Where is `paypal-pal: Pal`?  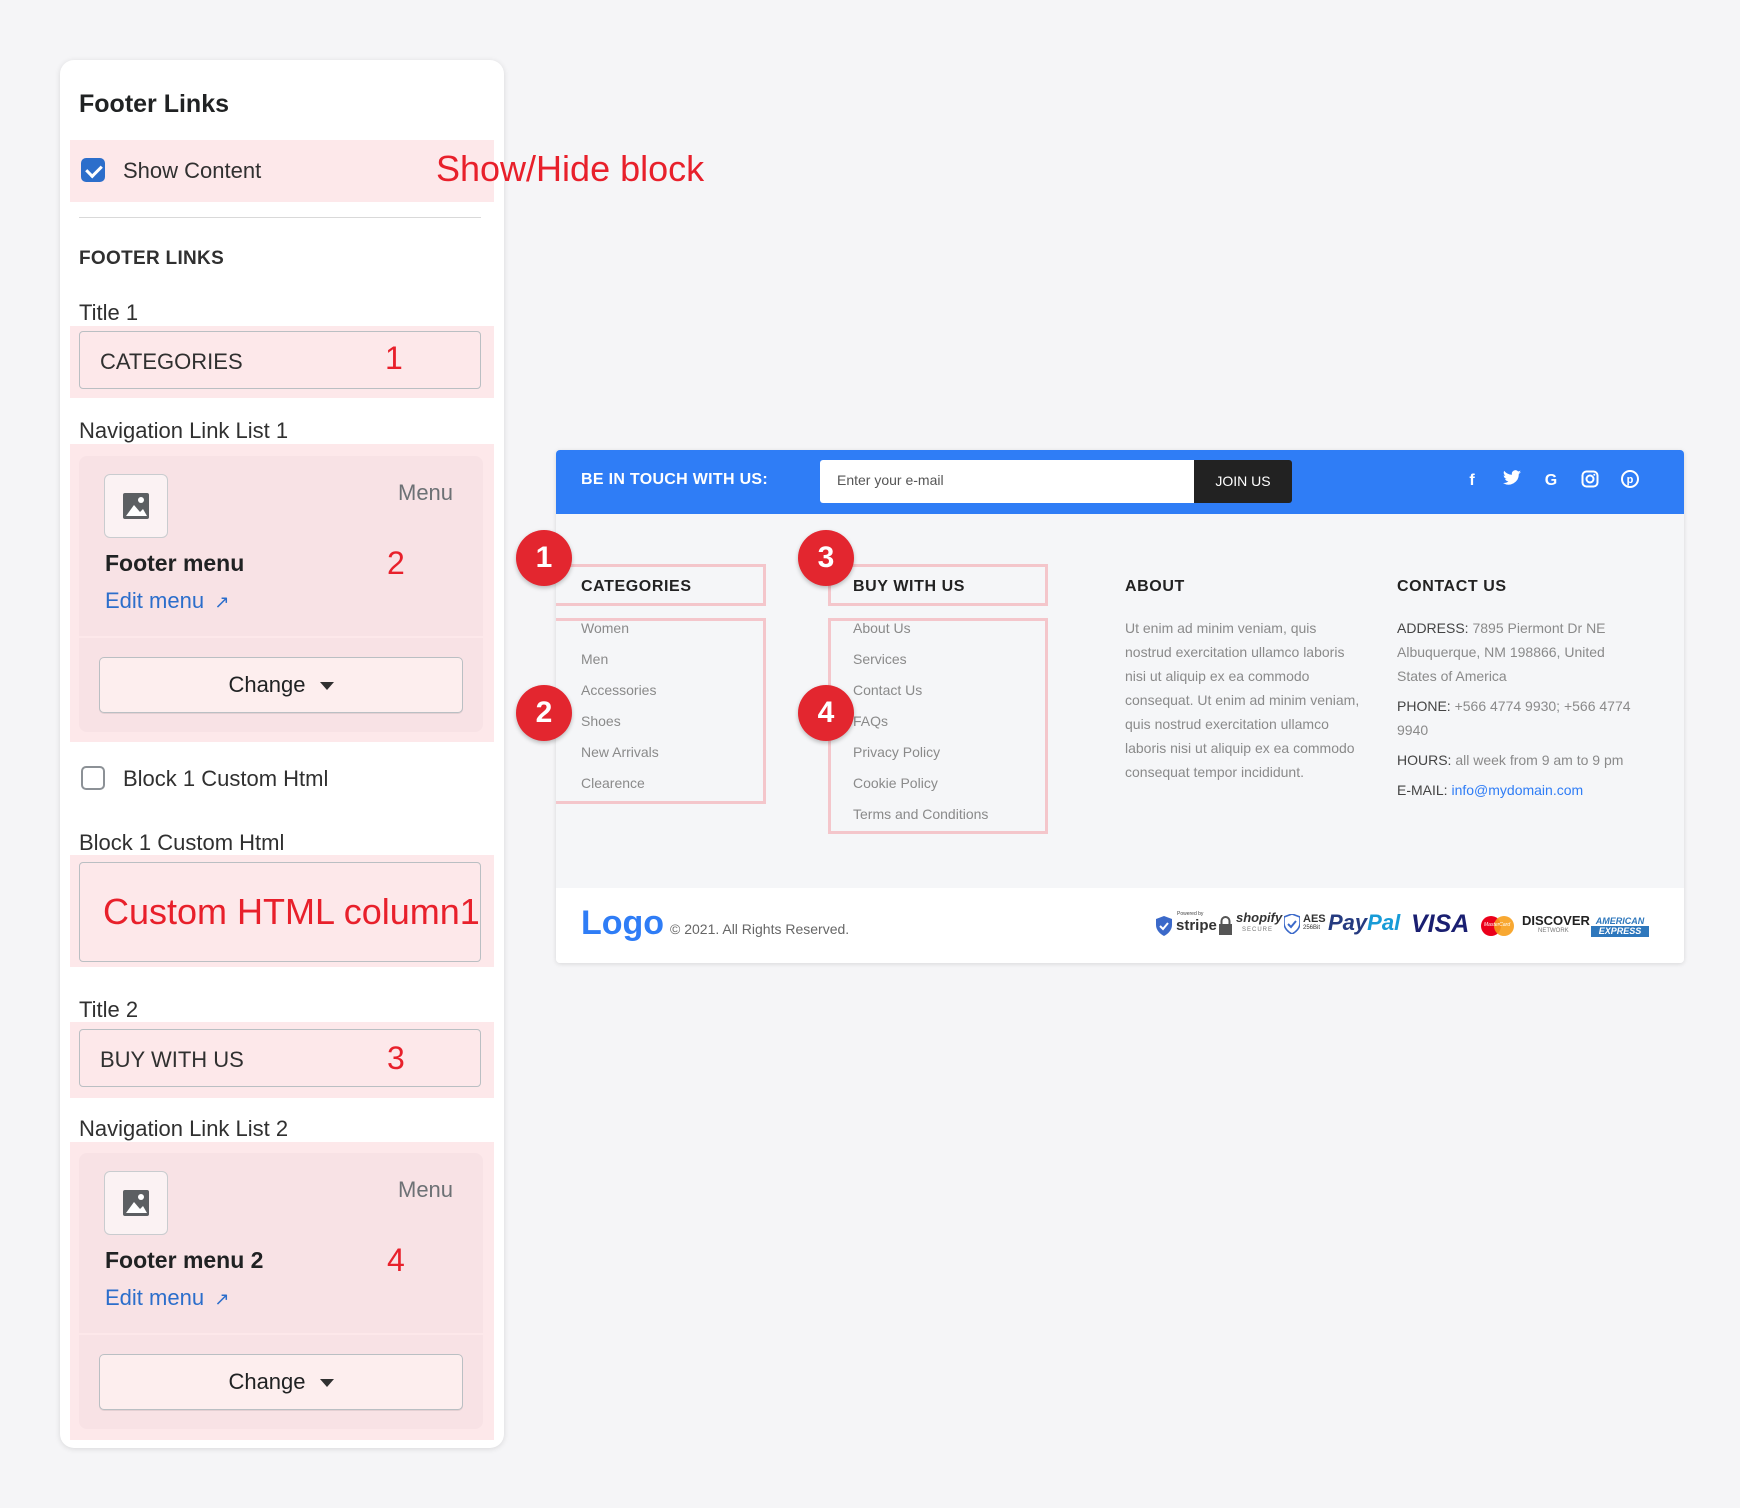
paypal-pal: Pal is located at coordinates (1384, 922).